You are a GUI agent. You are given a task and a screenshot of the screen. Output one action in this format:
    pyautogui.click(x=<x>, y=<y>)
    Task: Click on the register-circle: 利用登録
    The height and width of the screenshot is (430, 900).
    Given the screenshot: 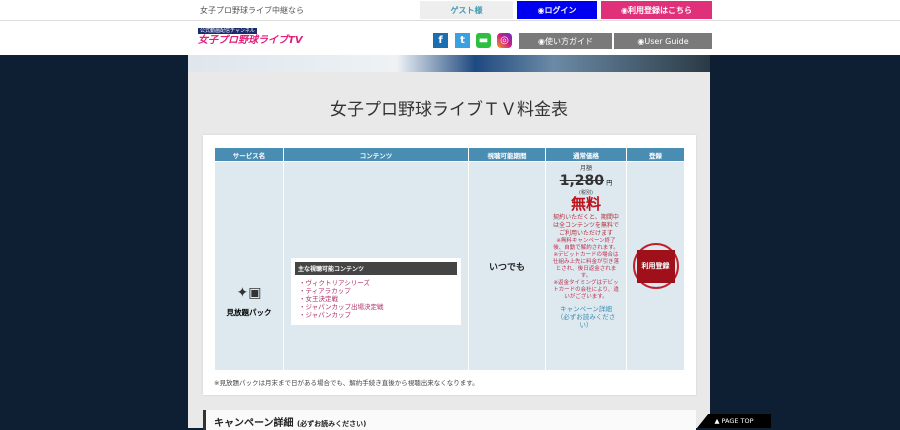 What is the action you would take?
    pyautogui.click(x=655, y=266)
    